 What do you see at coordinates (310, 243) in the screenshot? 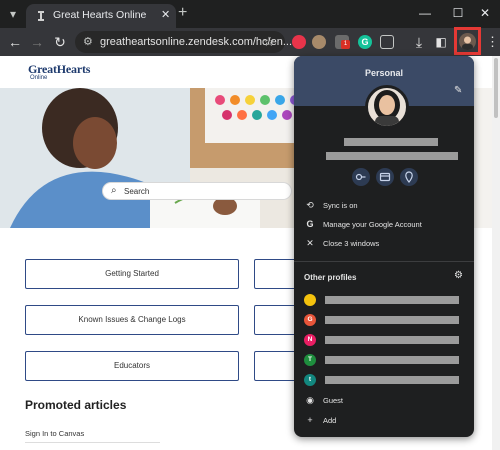
I see `close-icon: ✕` at bounding box center [310, 243].